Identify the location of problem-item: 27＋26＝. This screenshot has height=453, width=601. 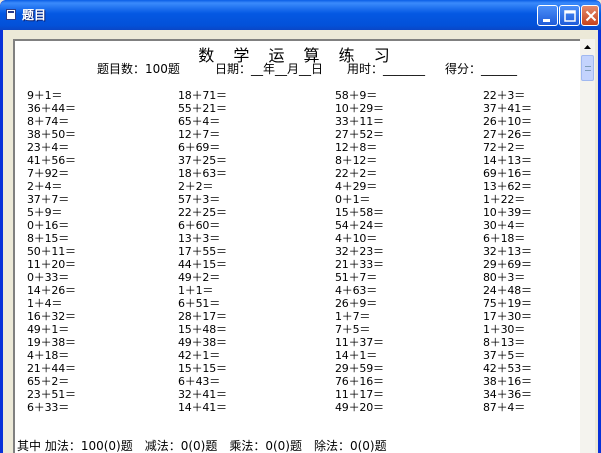
(507, 134).